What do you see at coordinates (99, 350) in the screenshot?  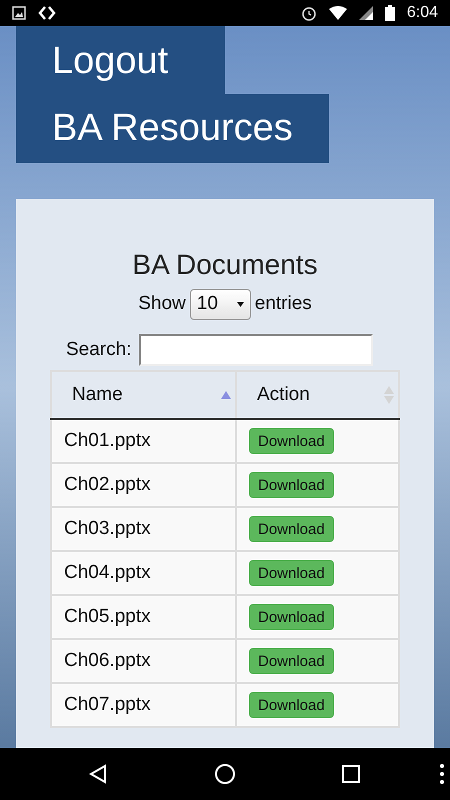 I see `search-label: Search:` at bounding box center [99, 350].